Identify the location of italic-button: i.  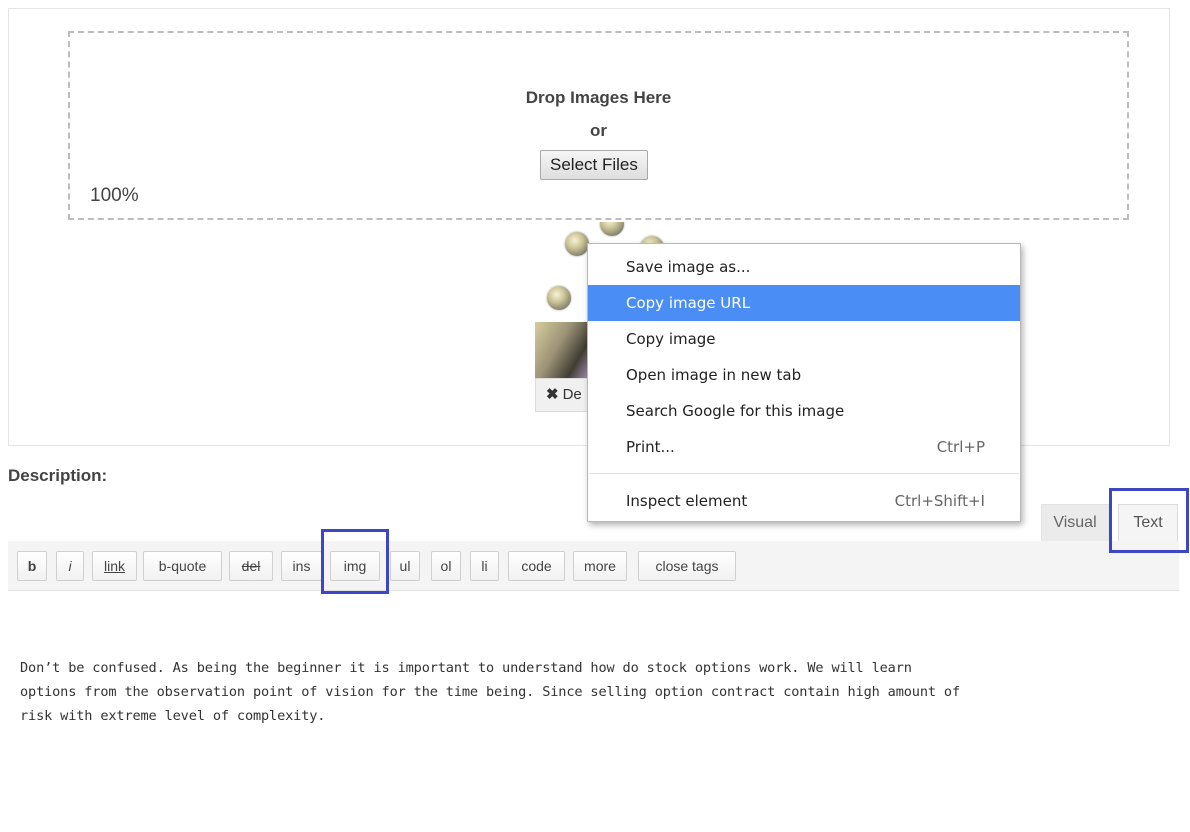
(70, 566).